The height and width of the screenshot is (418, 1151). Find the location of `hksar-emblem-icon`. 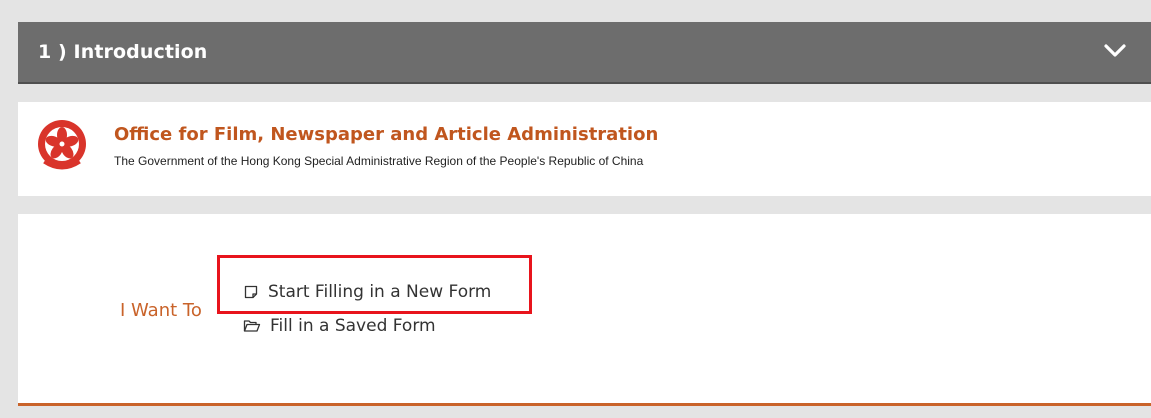

hksar-emblem-icon is located at coordinates (62, 145).